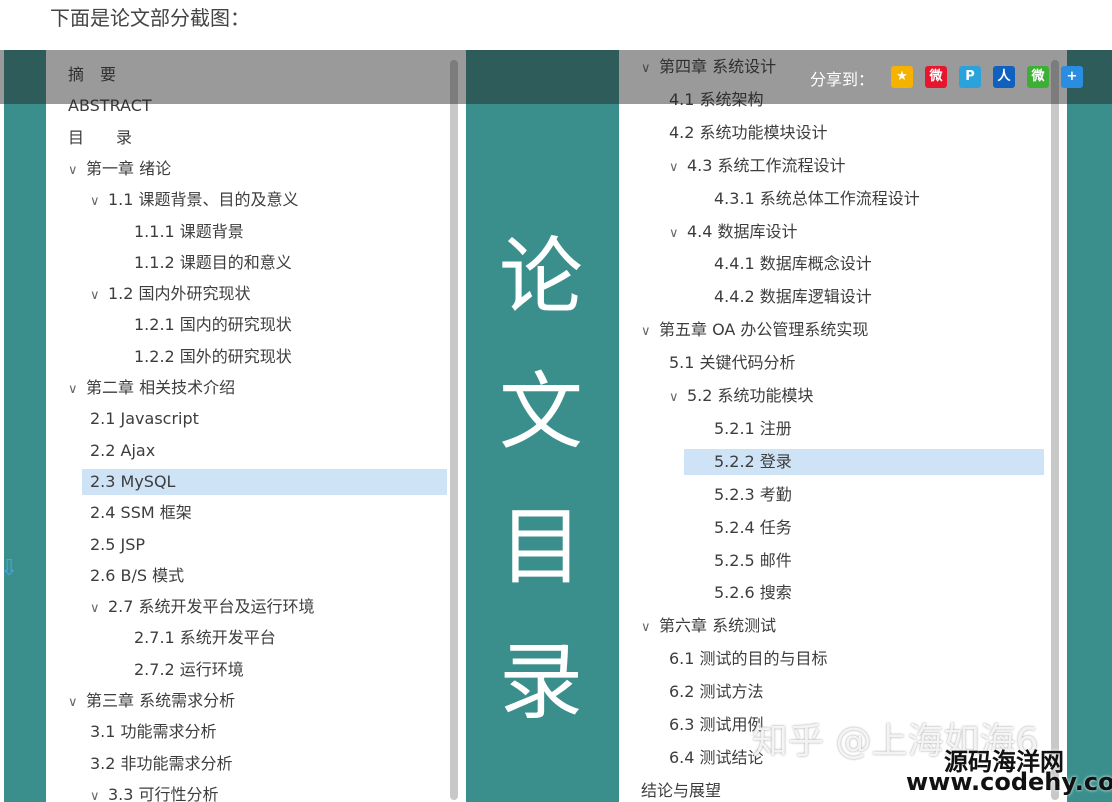  What do you see at coordinates (540, 547) in the screenshot?
I see `big-title-char-3: 目` at bounding box center [540, 547].